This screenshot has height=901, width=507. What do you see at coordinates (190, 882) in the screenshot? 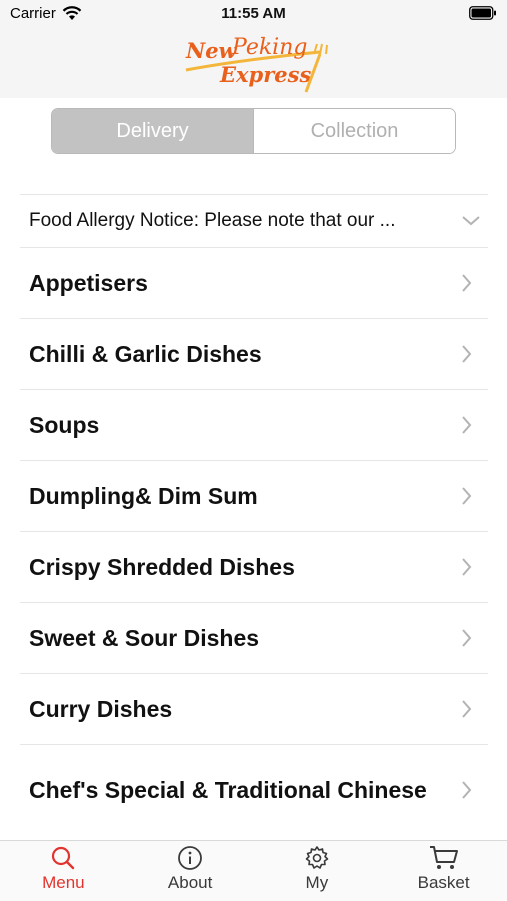
I see `tab-label: About` at bounding box center [190, 882].